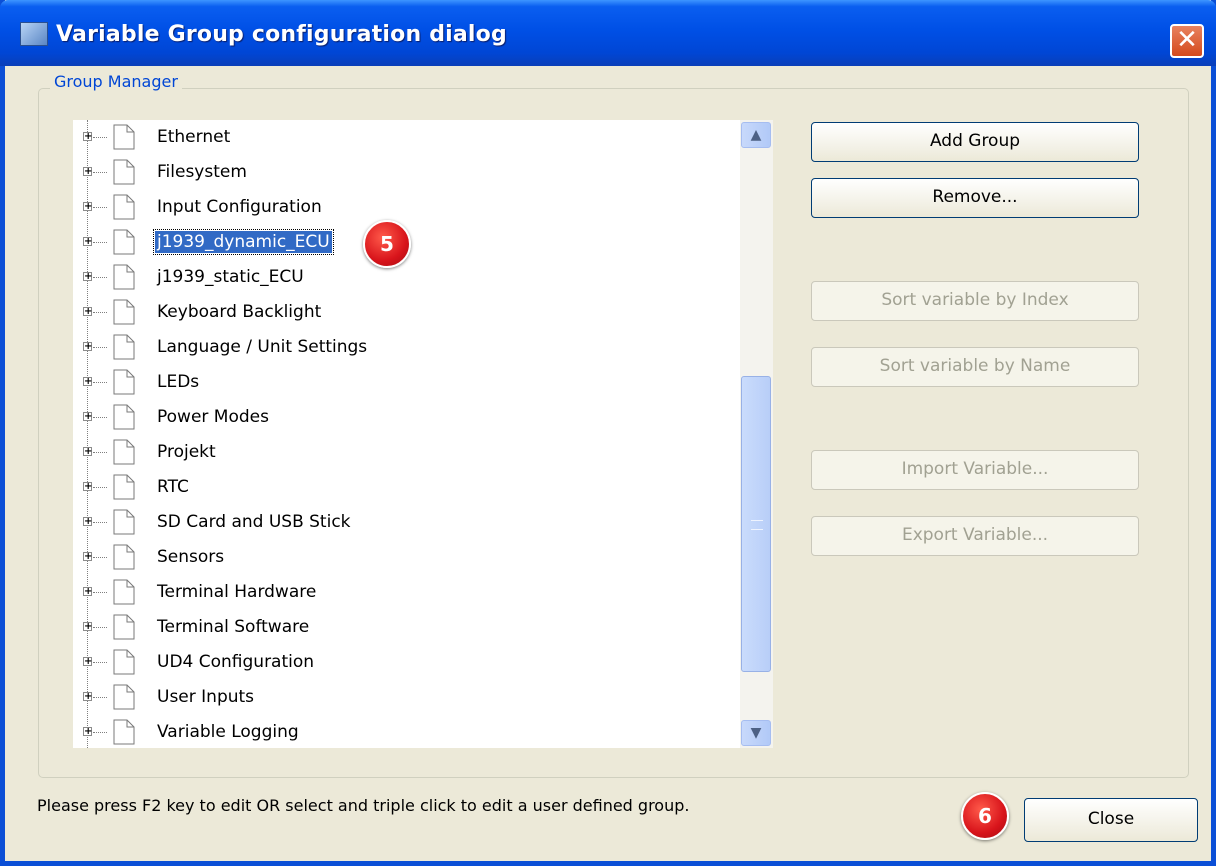 The image size is (1216, 866). Describe the element at coordinates (206, 697) in the screenshot. I see `tree-item-label: User Inputs` at that location.